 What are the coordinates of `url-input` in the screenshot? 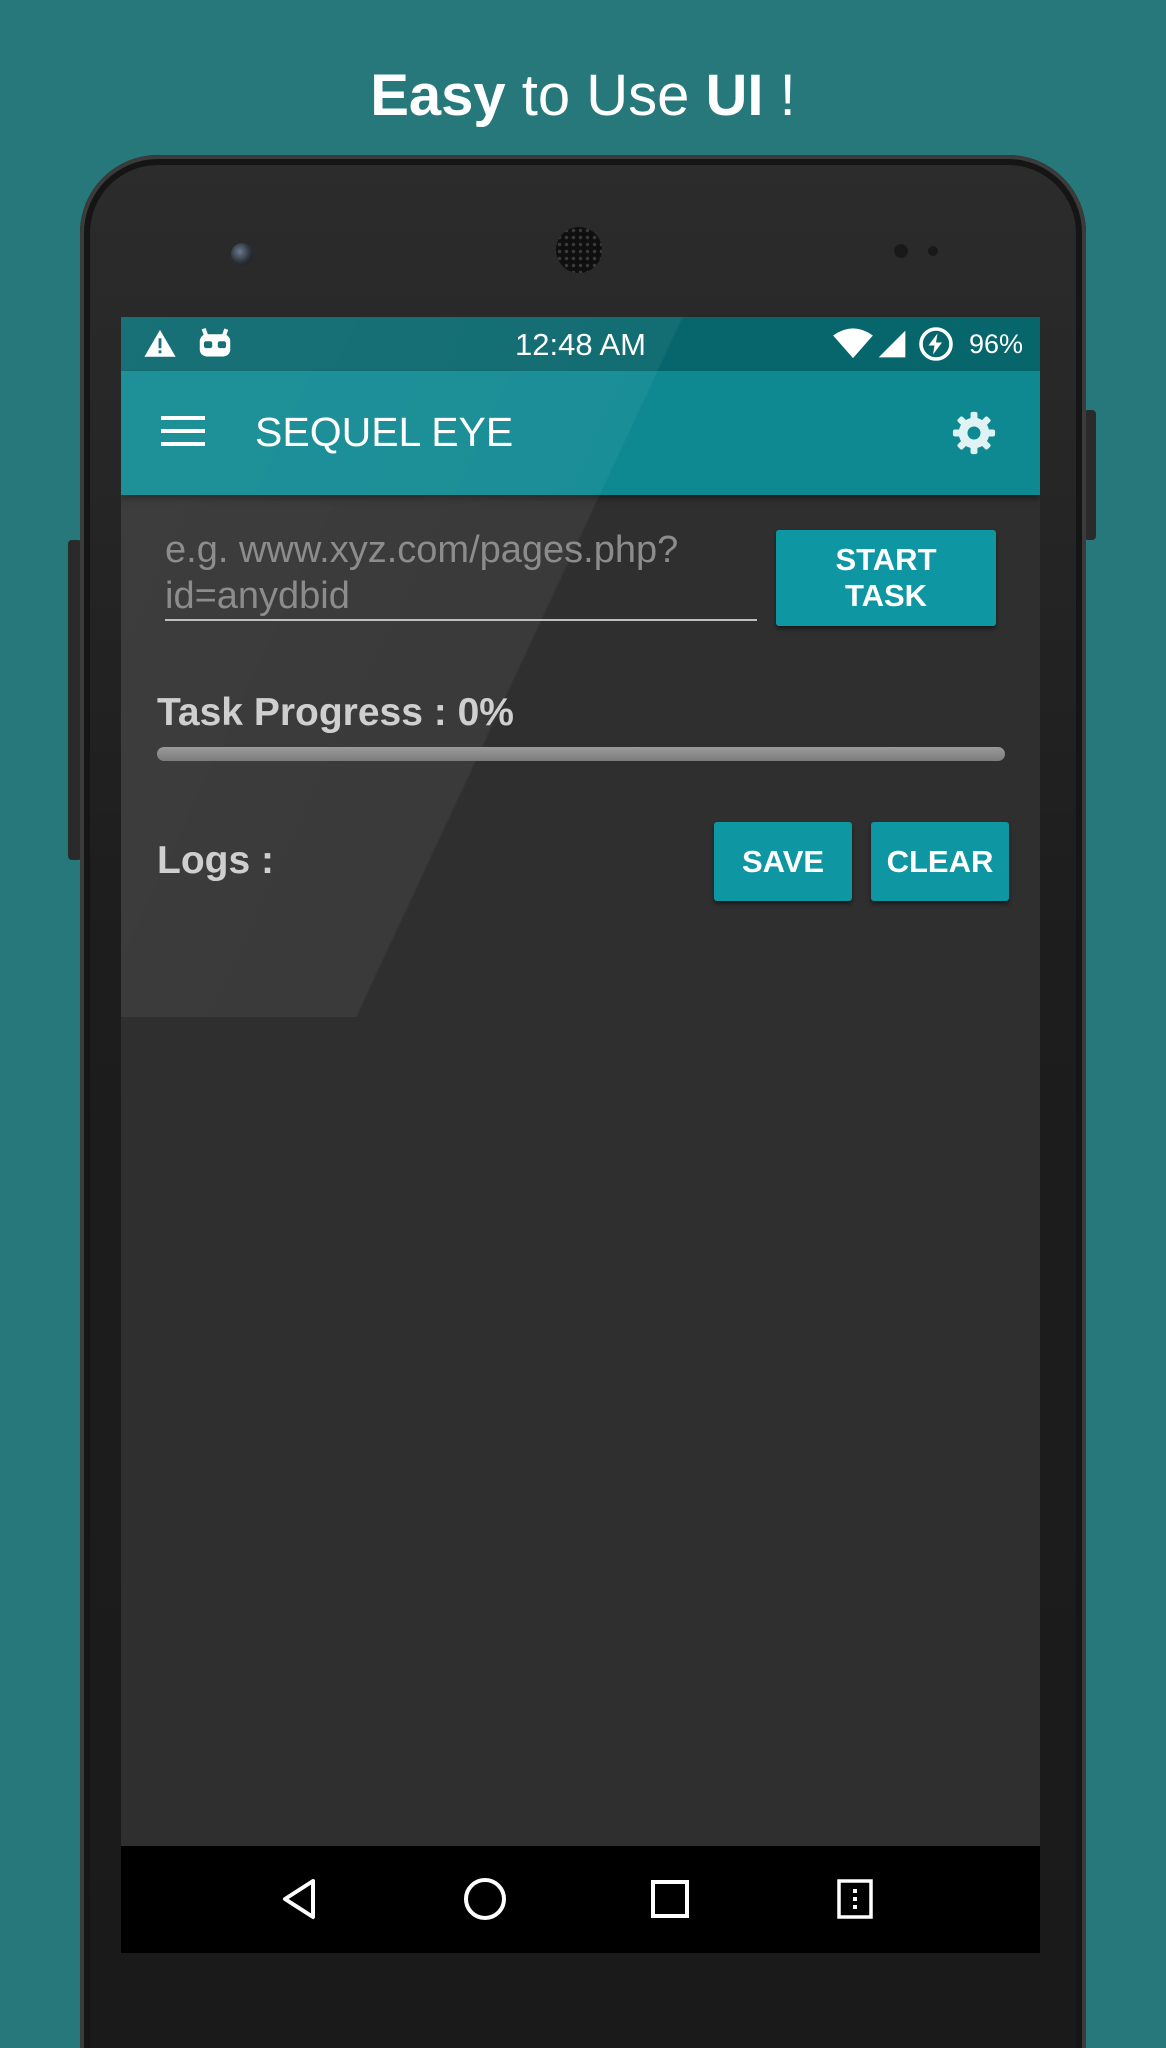 It's located at (461, 574).